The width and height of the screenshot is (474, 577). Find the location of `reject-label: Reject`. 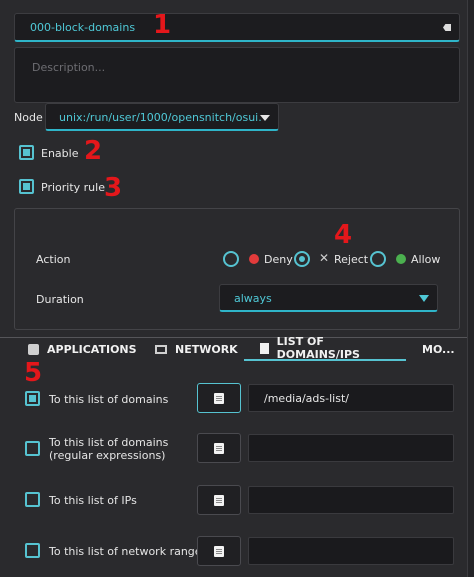

reject-label: Reject is located at coordinates (351, 259).